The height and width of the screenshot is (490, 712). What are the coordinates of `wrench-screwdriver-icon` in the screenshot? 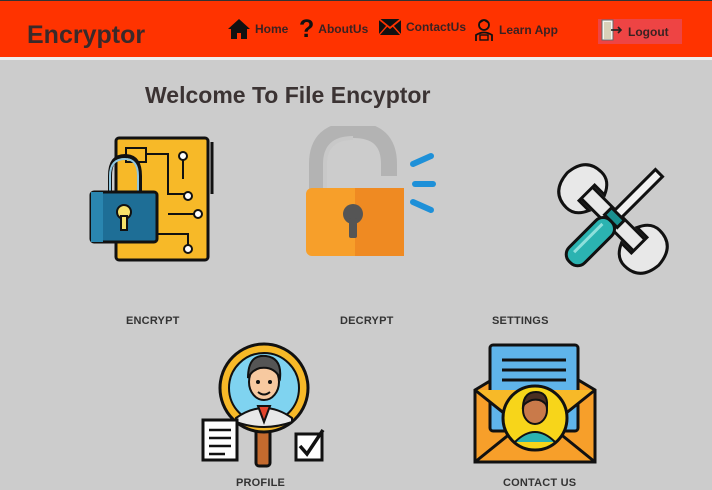 It's located at (613, 226).